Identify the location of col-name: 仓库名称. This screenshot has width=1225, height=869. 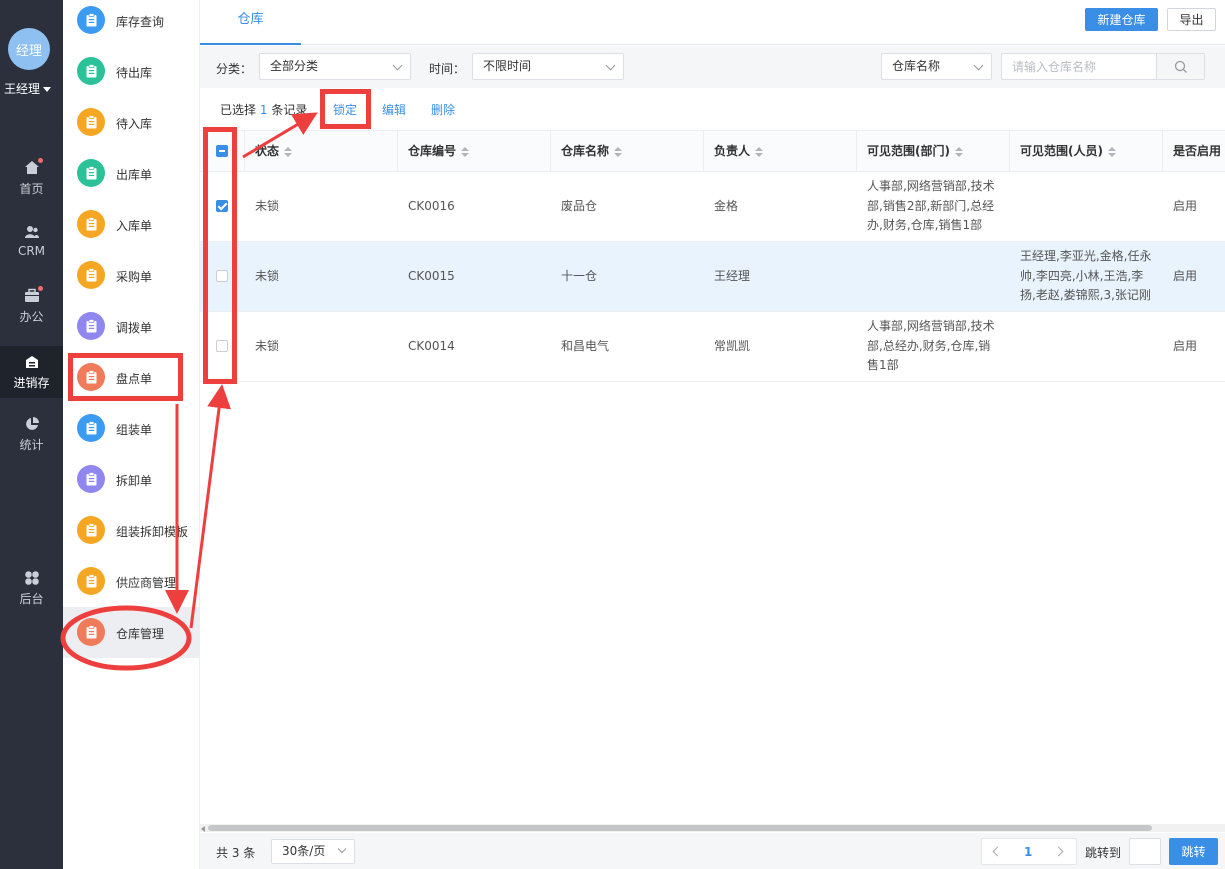
(627, 151).